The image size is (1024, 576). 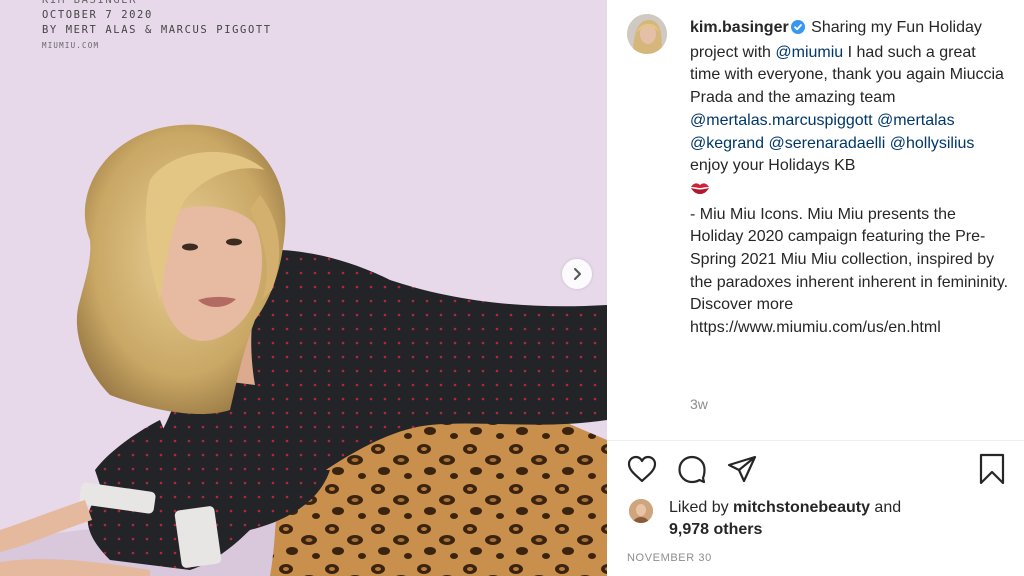 What do you see at coordinates (90, 3) in the screenshot?
I see `photo-credit-name: KIM BASINGER` at bounding box center [90, 3].